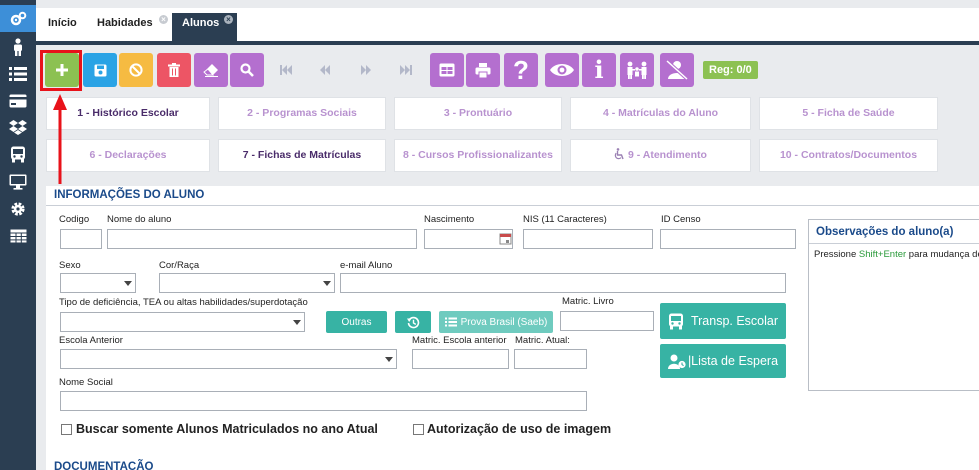 This screenshot has width=979, height=470. I want to click on label-nome-social: Nome Social, so click(86, 382).